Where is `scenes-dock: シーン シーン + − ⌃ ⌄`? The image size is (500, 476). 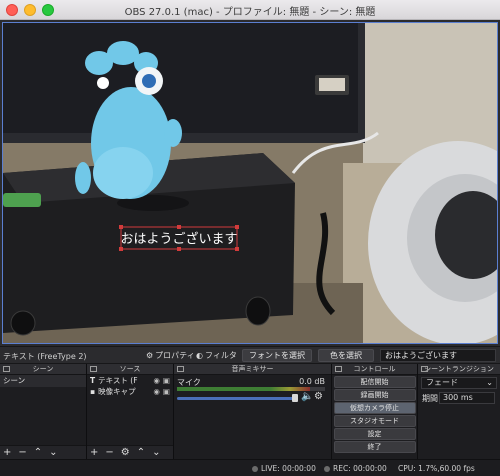 scenes-dock: シーン シーン + − ⌃ ⌄ is located at coordinates (43, 411).